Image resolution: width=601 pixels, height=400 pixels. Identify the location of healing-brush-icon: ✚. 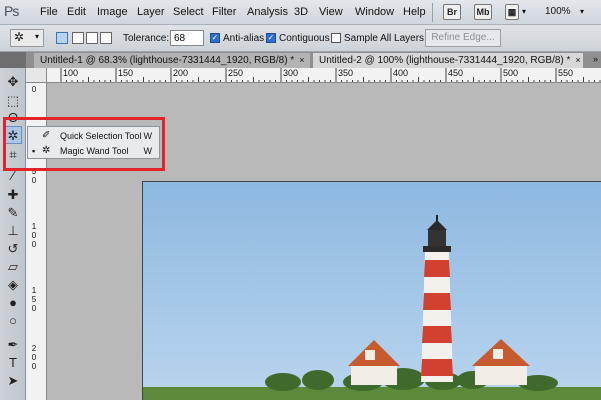
(13, 195).